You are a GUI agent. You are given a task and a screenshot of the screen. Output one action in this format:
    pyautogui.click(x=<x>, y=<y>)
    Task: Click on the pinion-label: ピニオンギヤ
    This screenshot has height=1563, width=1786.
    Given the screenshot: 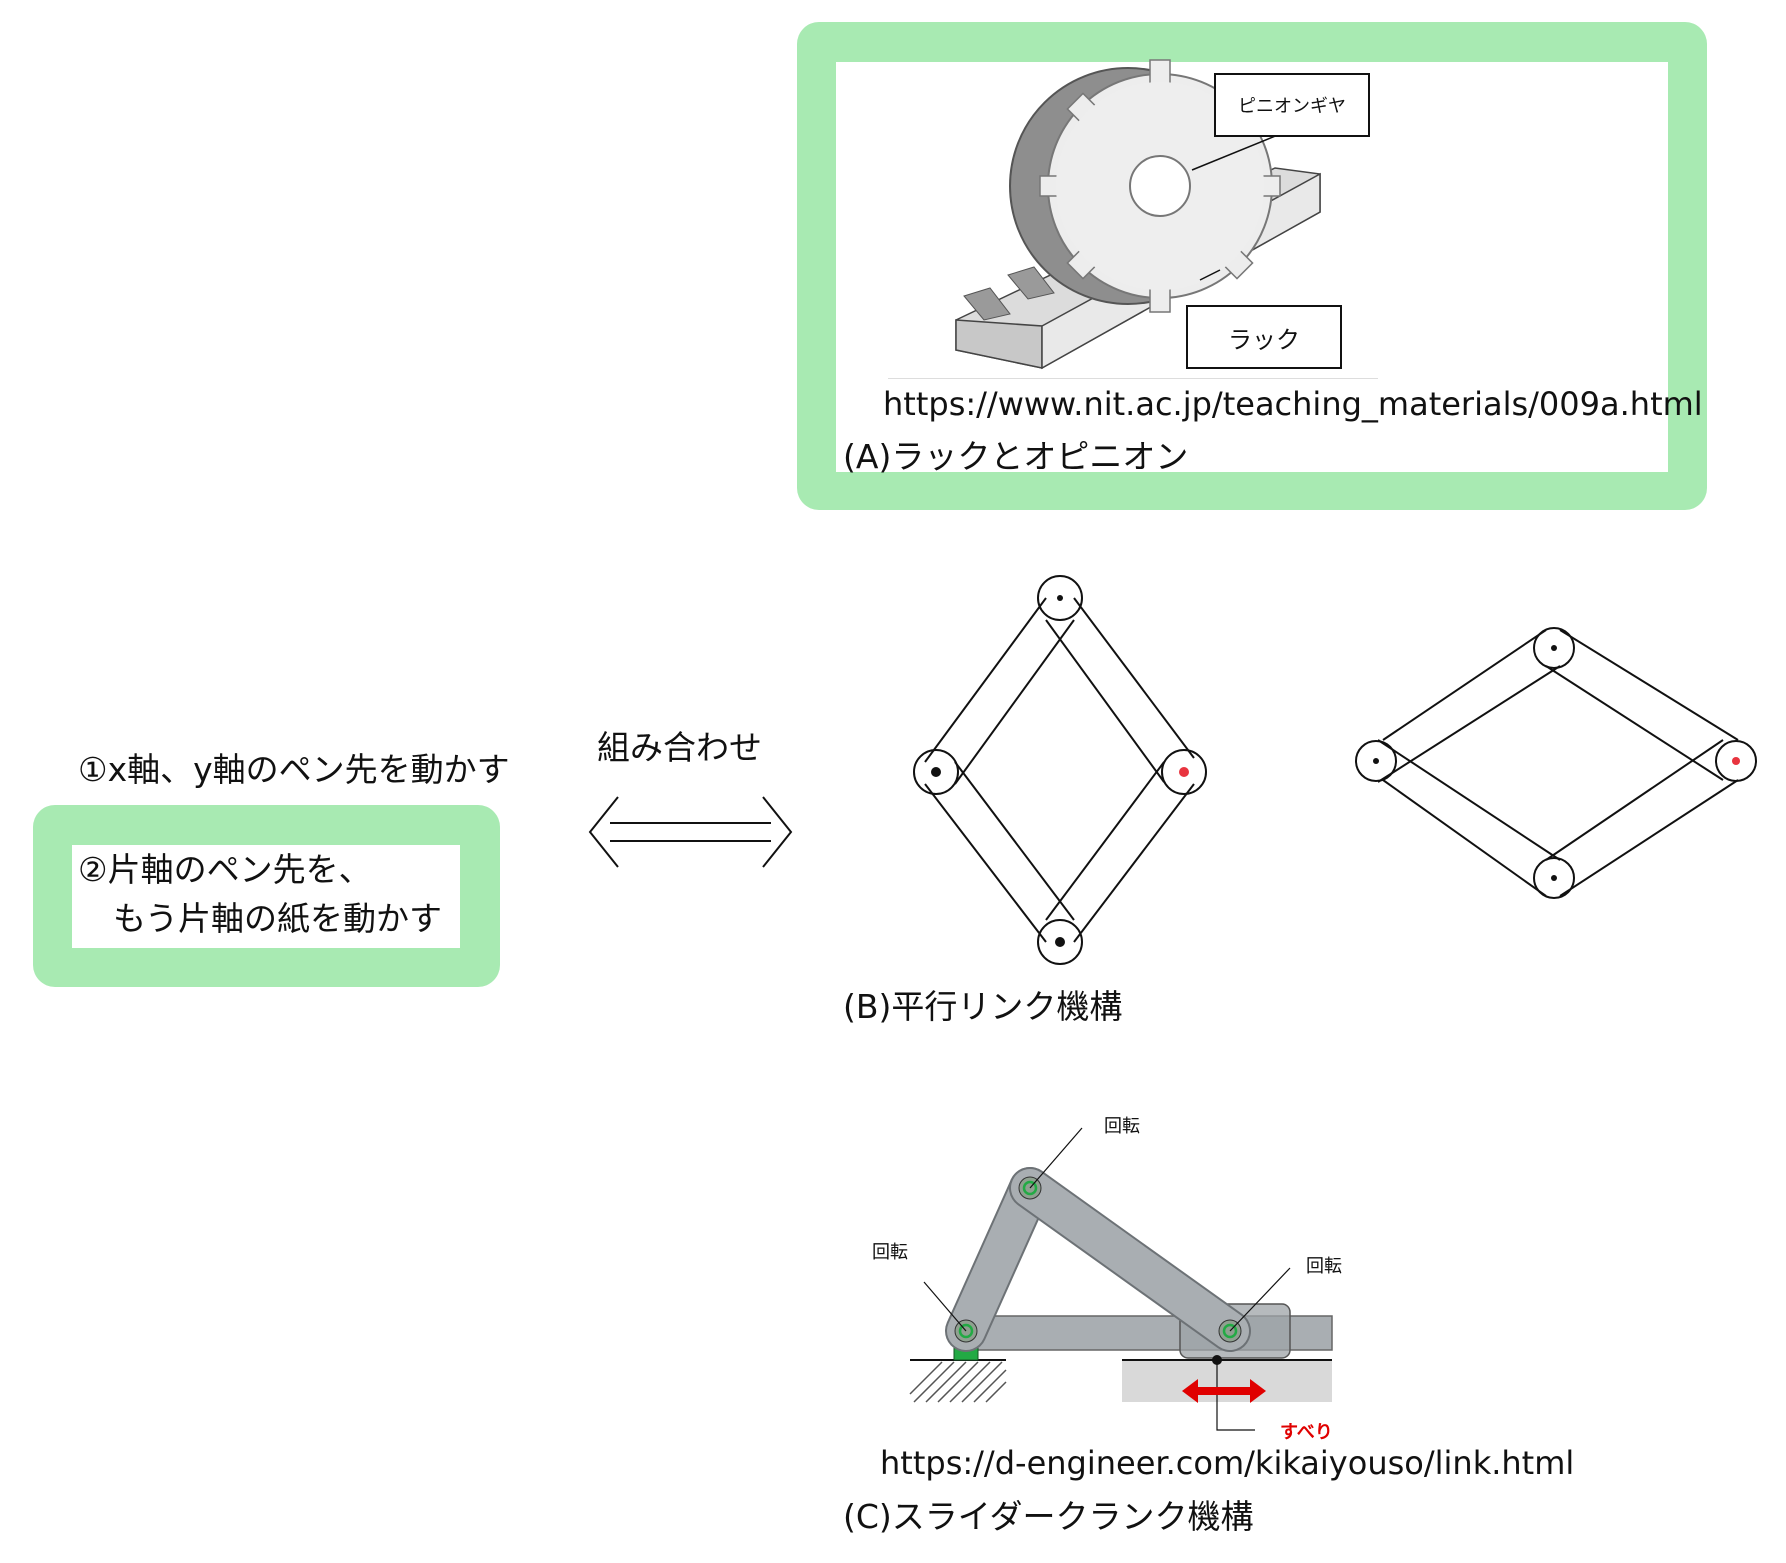 What is the action you would take?
    pyautogui.click(x=1292, y=106)
    